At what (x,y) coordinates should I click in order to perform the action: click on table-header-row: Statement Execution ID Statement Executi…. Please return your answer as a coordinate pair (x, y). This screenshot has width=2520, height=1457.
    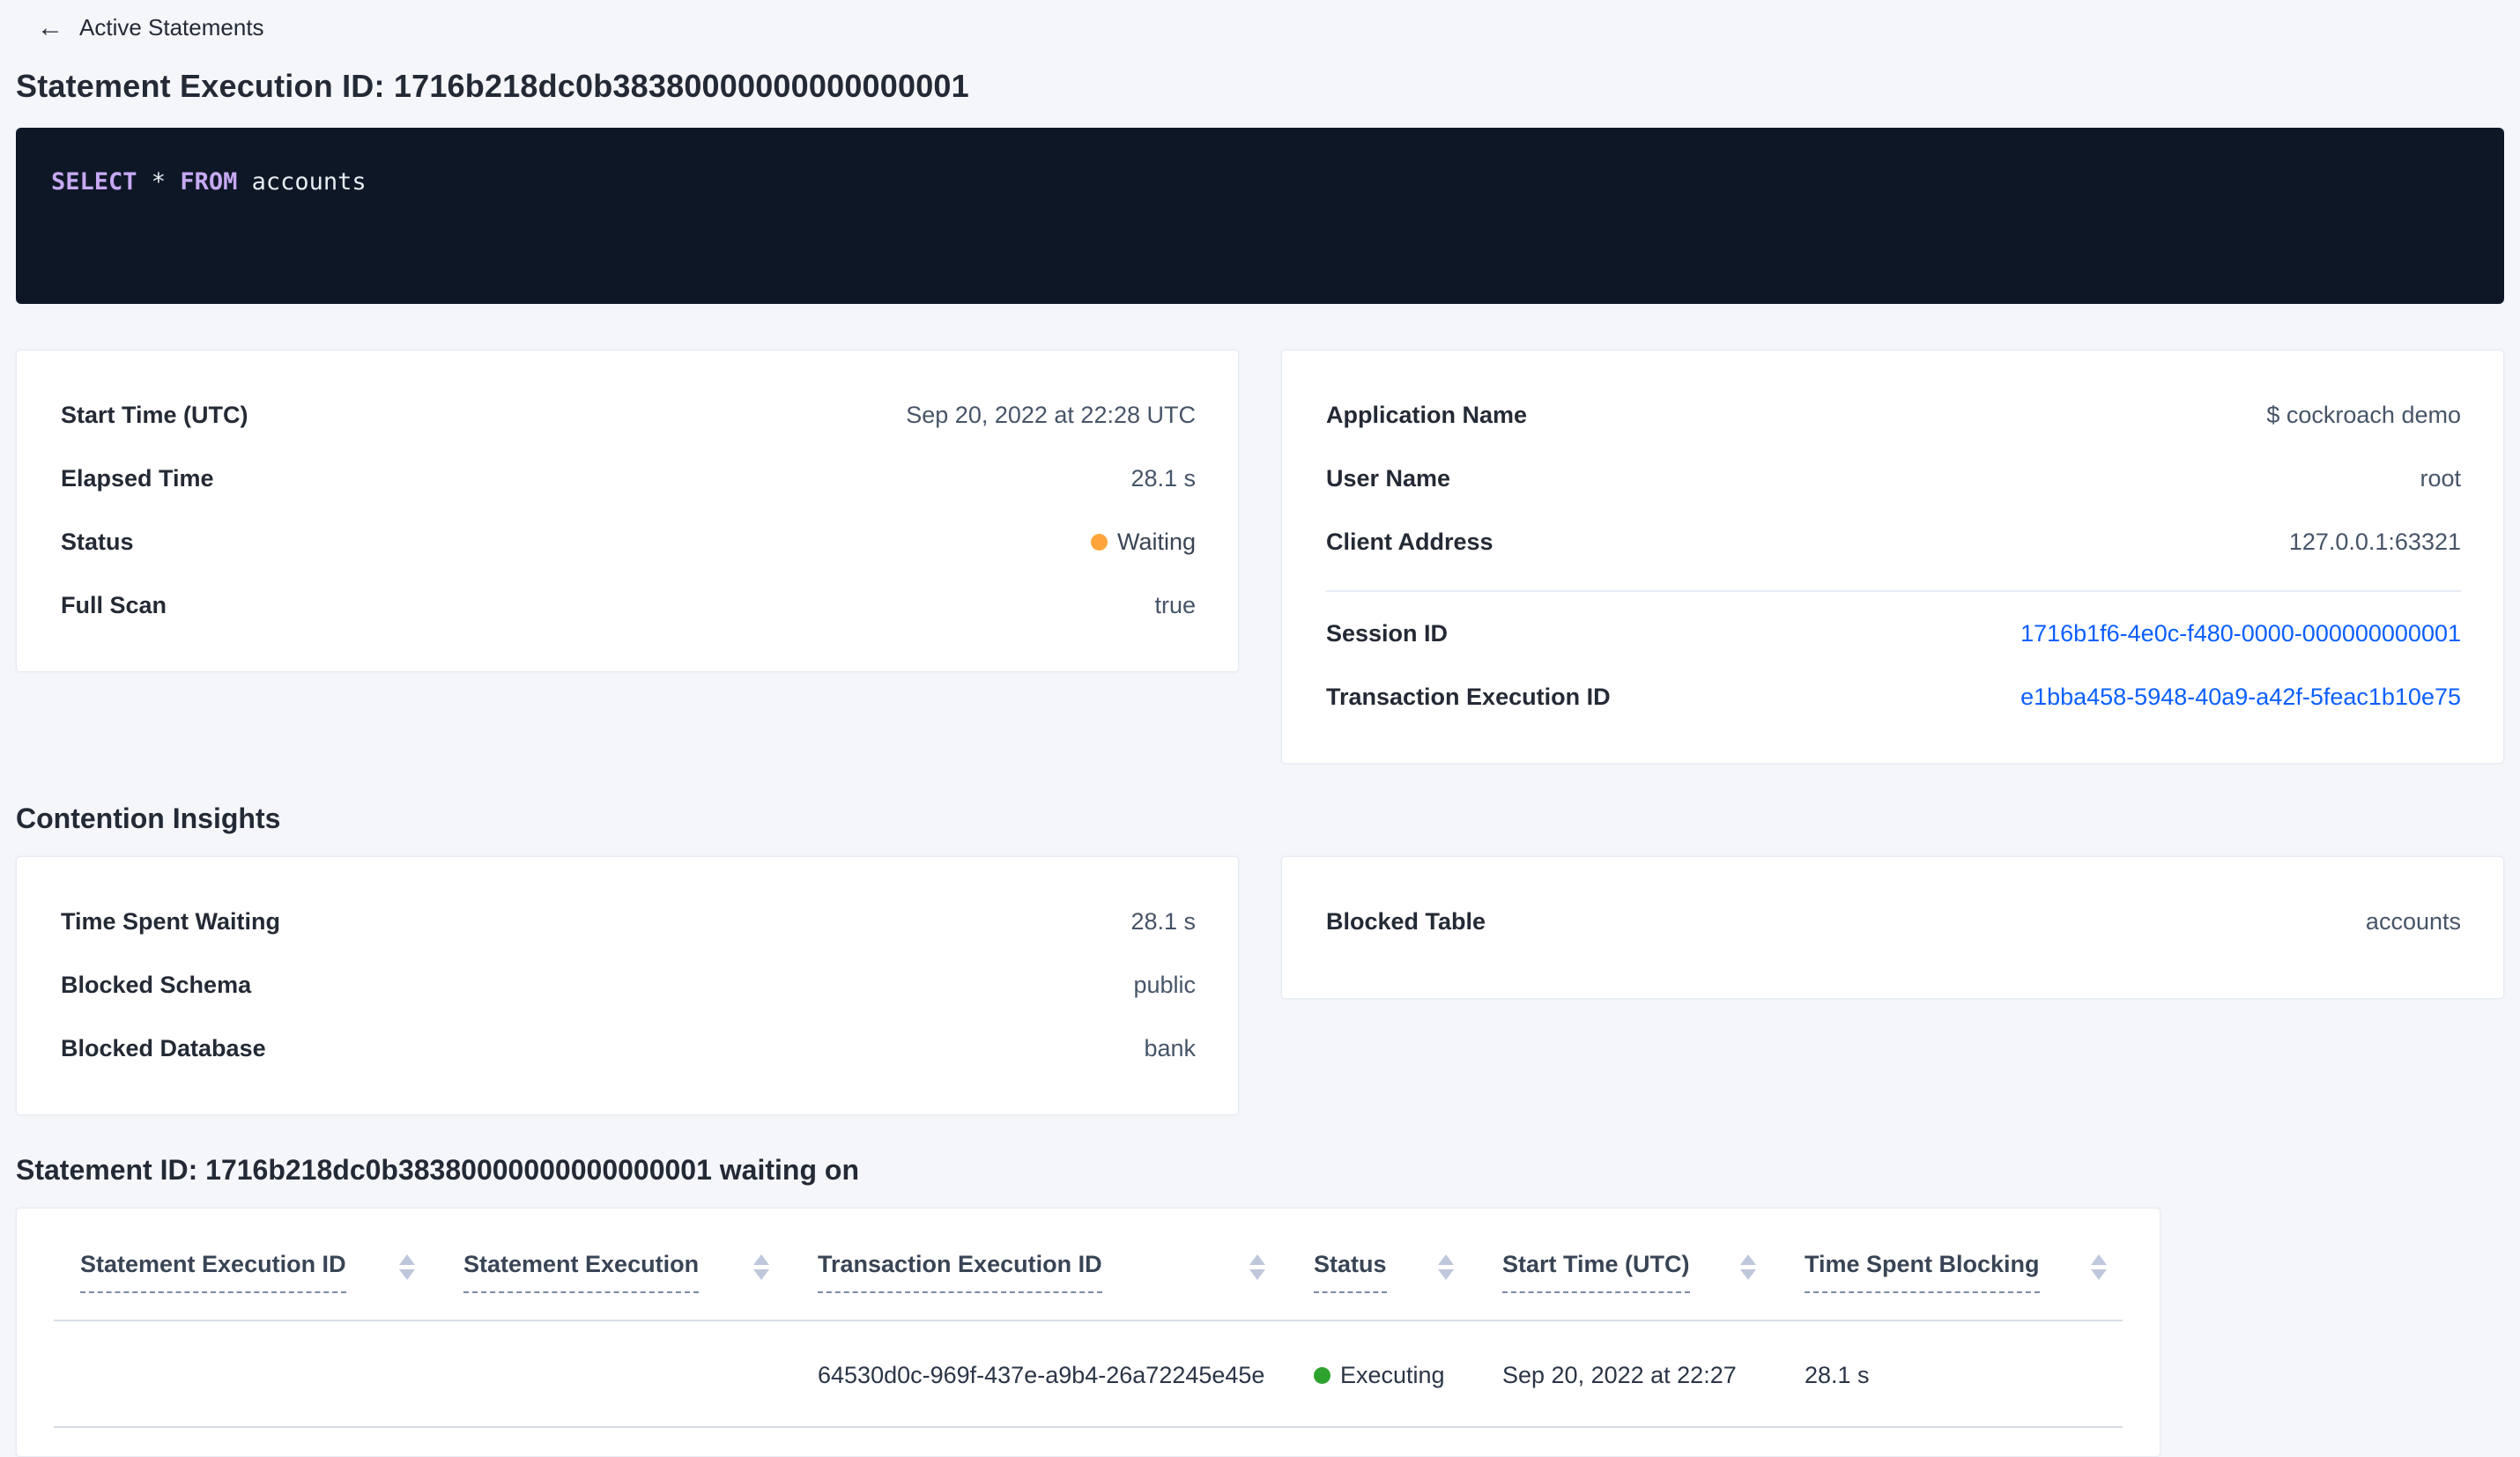
    Looking at the image, I should click on (1088, 1251).